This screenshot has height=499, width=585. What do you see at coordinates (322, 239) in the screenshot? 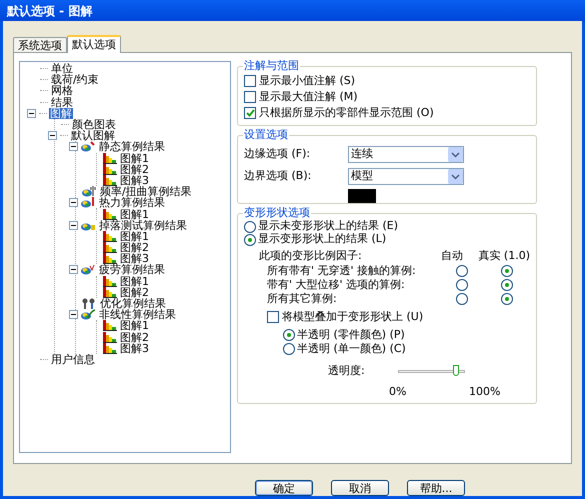
I see `option-label: 显示变形形状上的结果 (L)` at bounding box center [322, 239].